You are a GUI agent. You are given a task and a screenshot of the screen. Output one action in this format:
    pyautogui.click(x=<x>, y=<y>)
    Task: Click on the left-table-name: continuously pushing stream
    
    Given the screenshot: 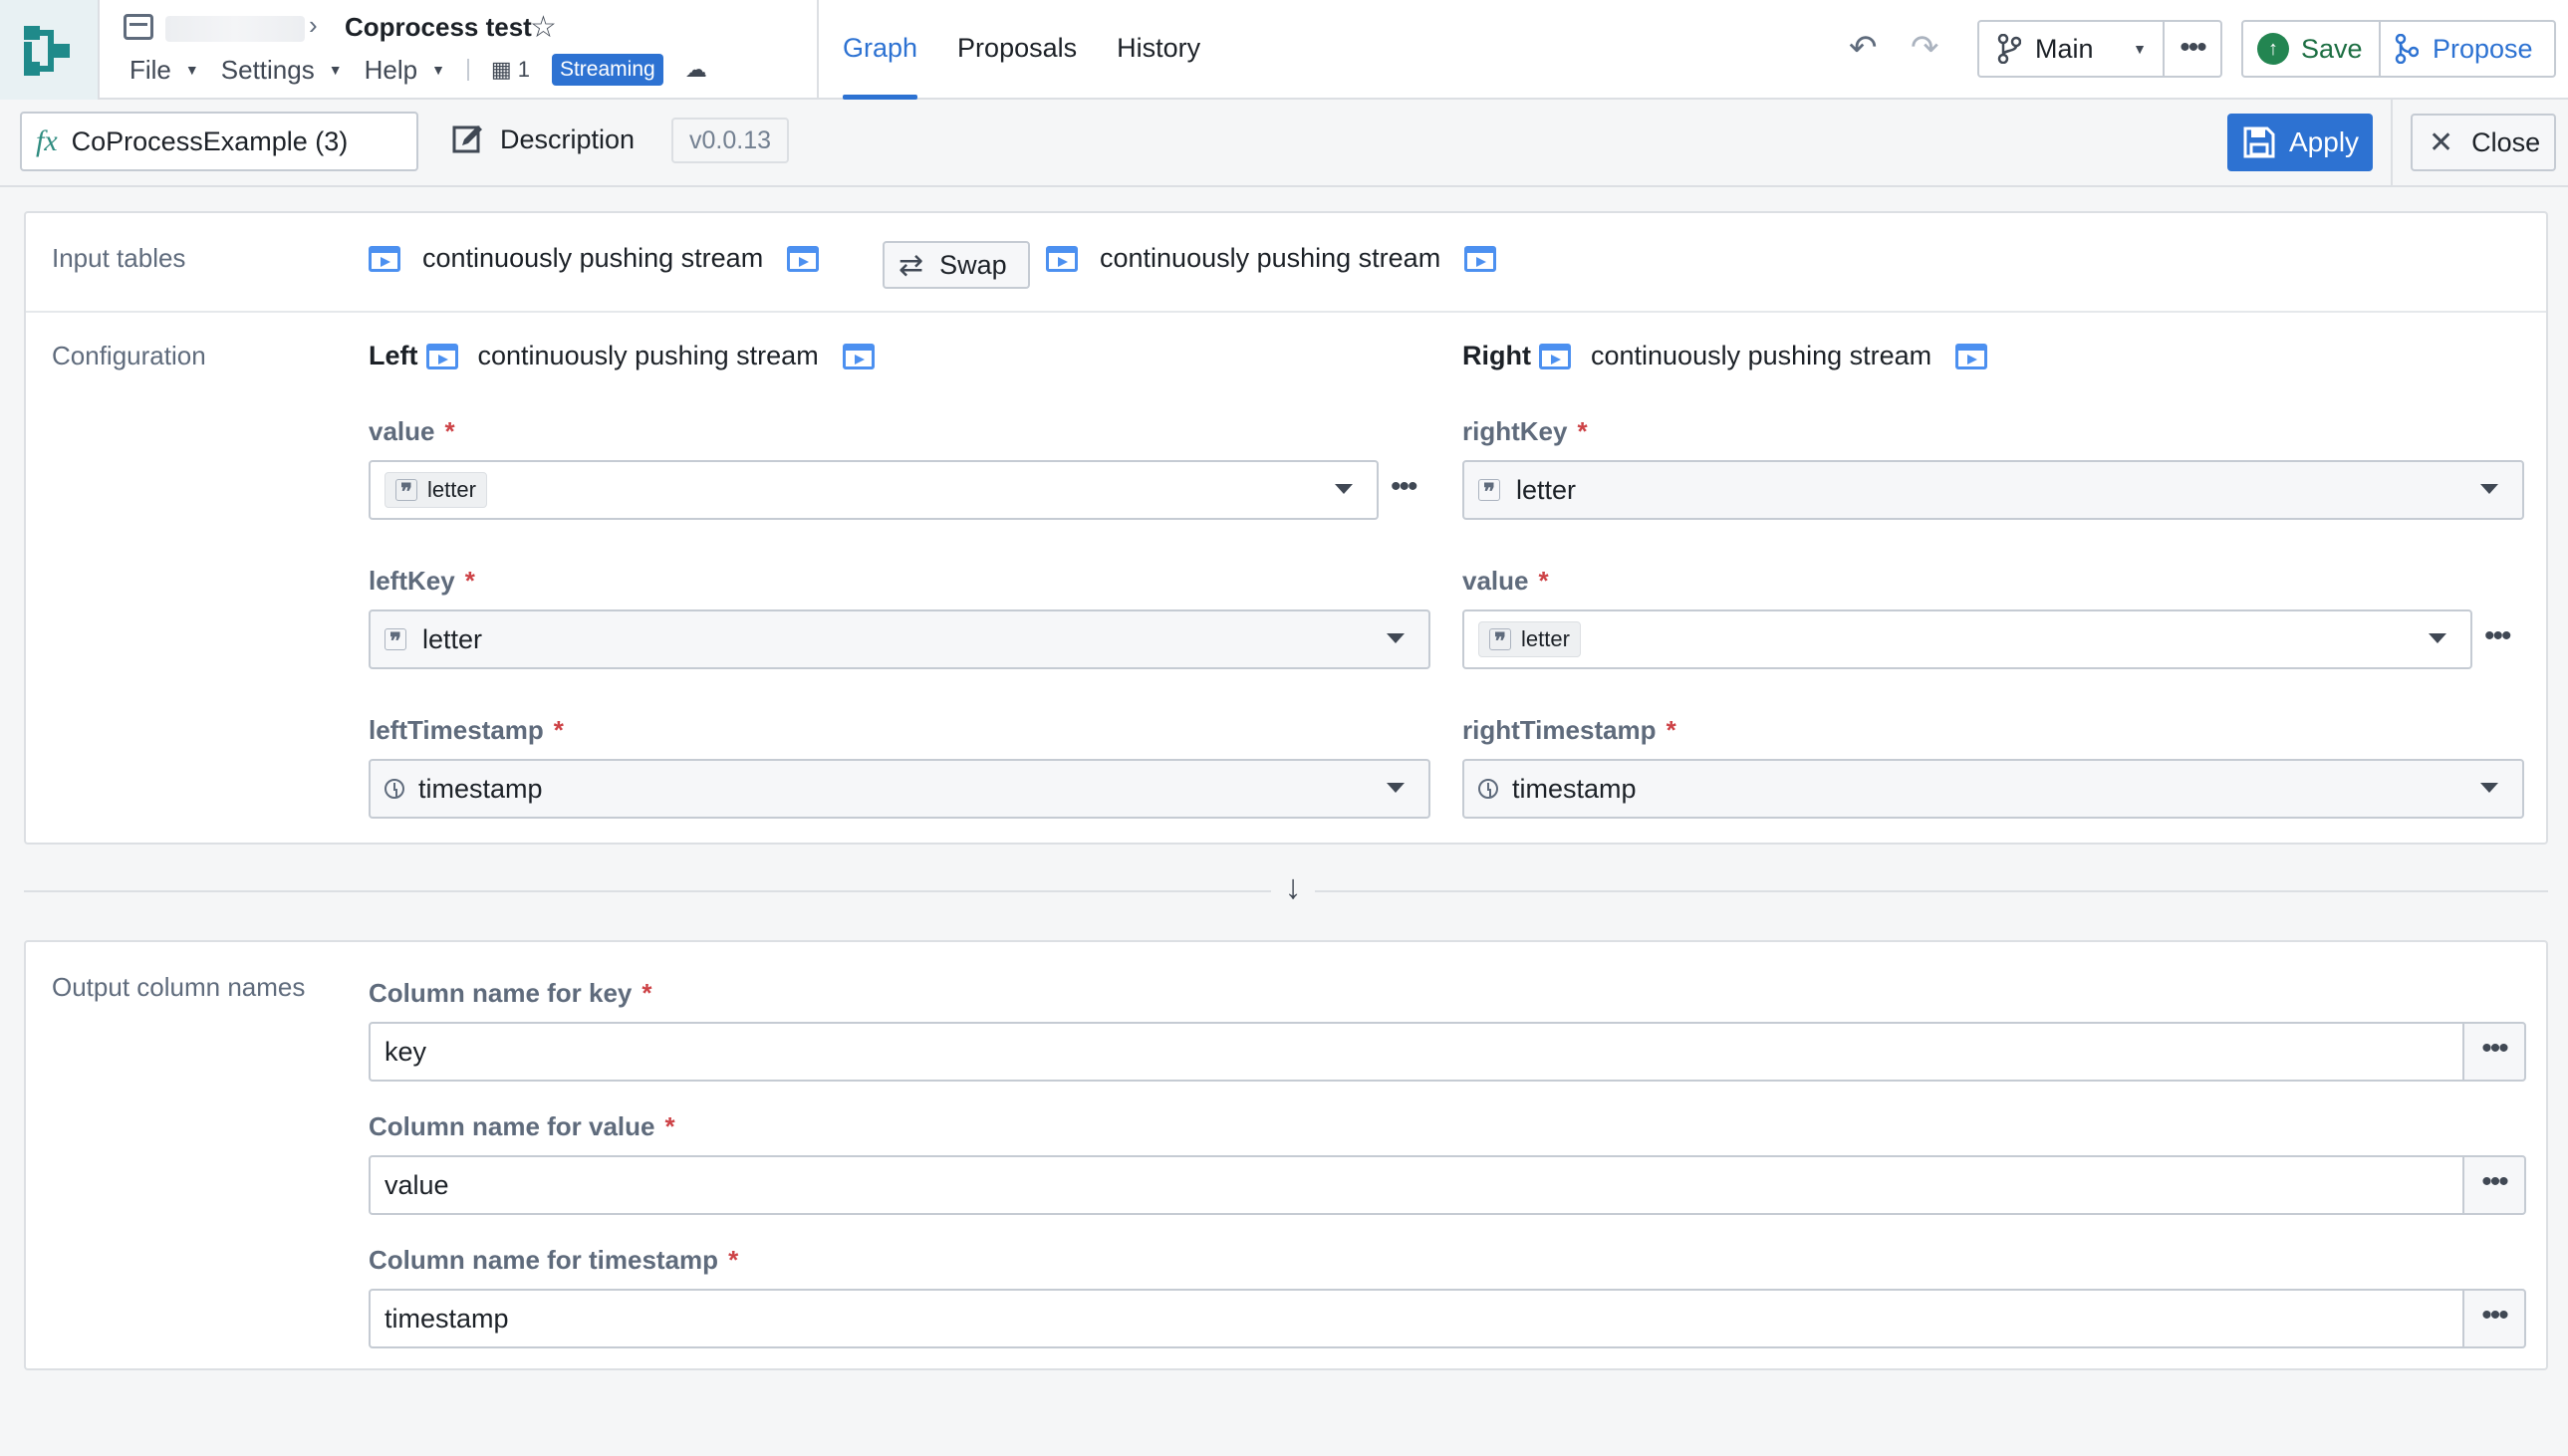 What is the action you would take?
    pyautogui.click(x=648, y=355)
    